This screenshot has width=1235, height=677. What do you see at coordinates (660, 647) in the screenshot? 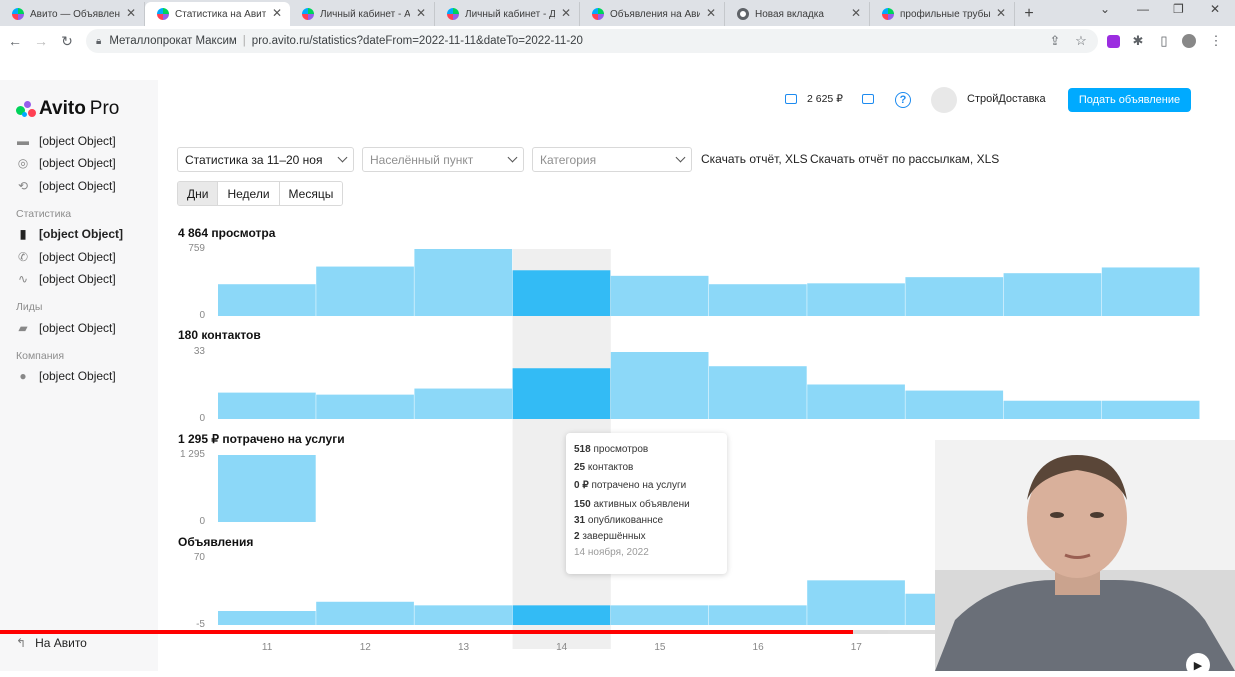
I see `x-tick-label: 15` at bounding box center [660, 647].